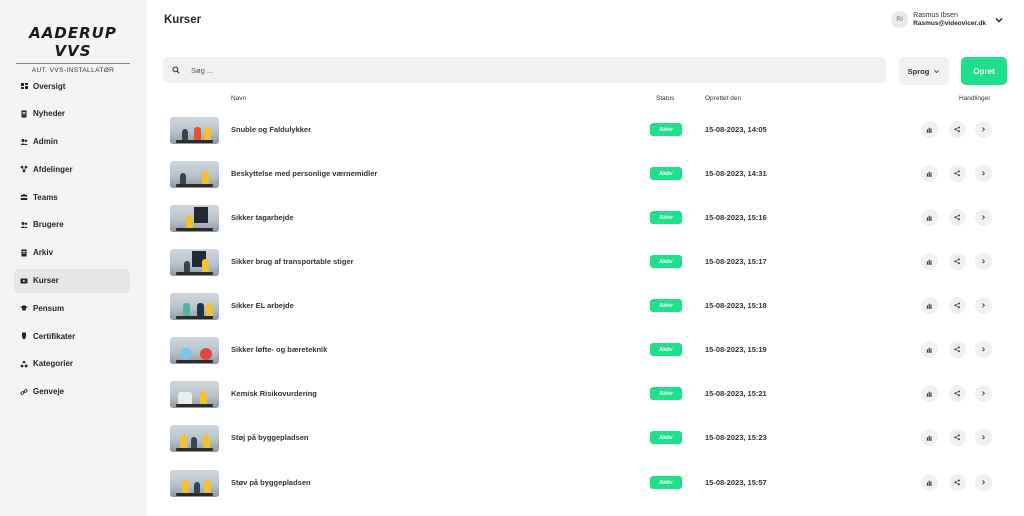  I want to click on link-icon, so click(24, 392).